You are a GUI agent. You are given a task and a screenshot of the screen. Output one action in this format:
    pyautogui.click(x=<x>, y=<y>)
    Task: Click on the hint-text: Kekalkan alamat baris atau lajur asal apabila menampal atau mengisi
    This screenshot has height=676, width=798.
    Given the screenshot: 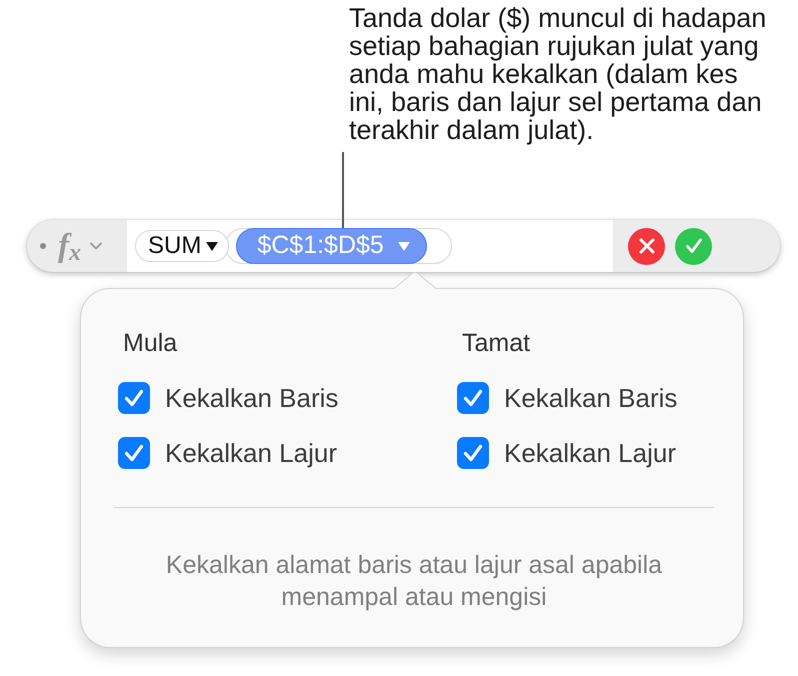 What is the action you would take?
    pyautogui.click(x=414, y=581)
    